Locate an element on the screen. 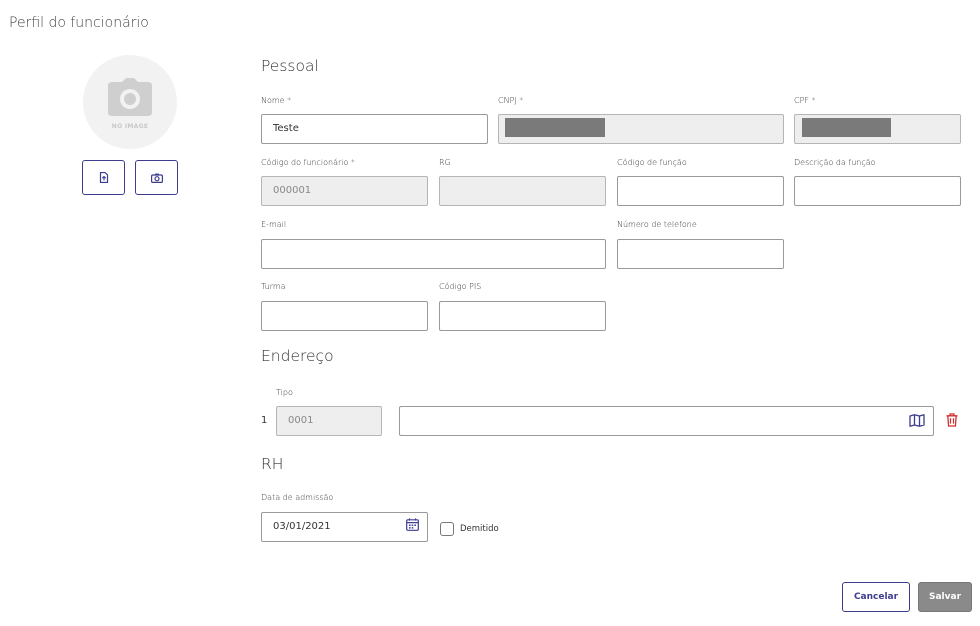 Image resolution: width=980 pixels, height=626 pixels. upload-photo-button is located at coordinates (103, 177).